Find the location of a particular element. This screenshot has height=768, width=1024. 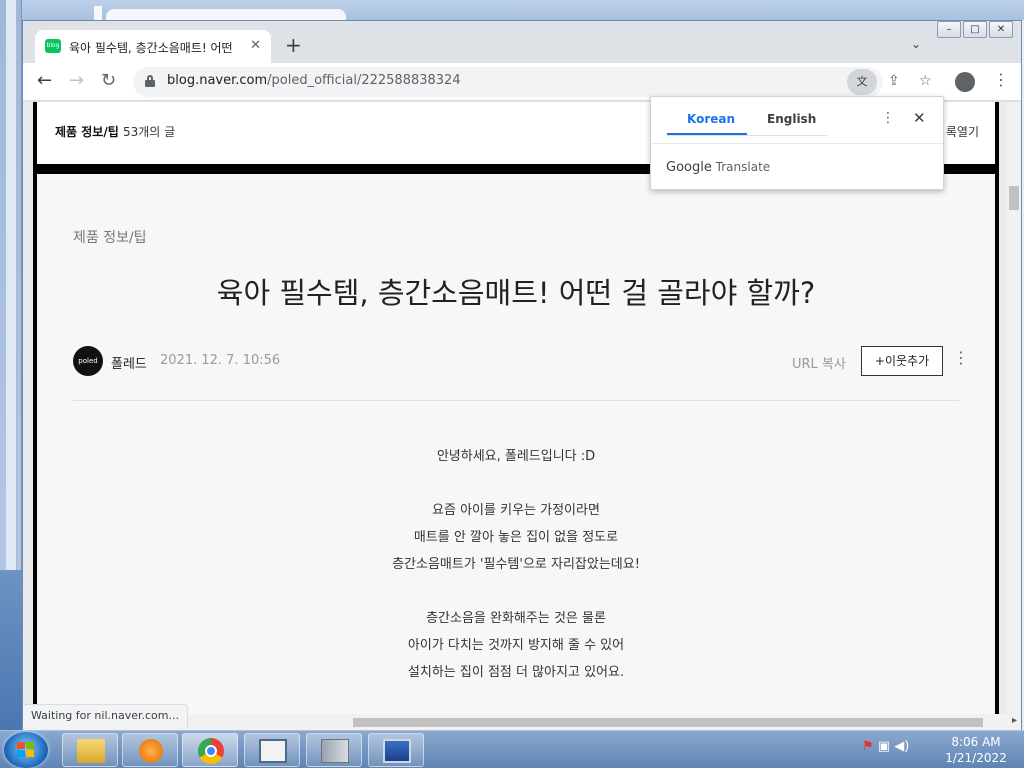

google-translate-brand: Google Translate is located at coordinates (718, 167).